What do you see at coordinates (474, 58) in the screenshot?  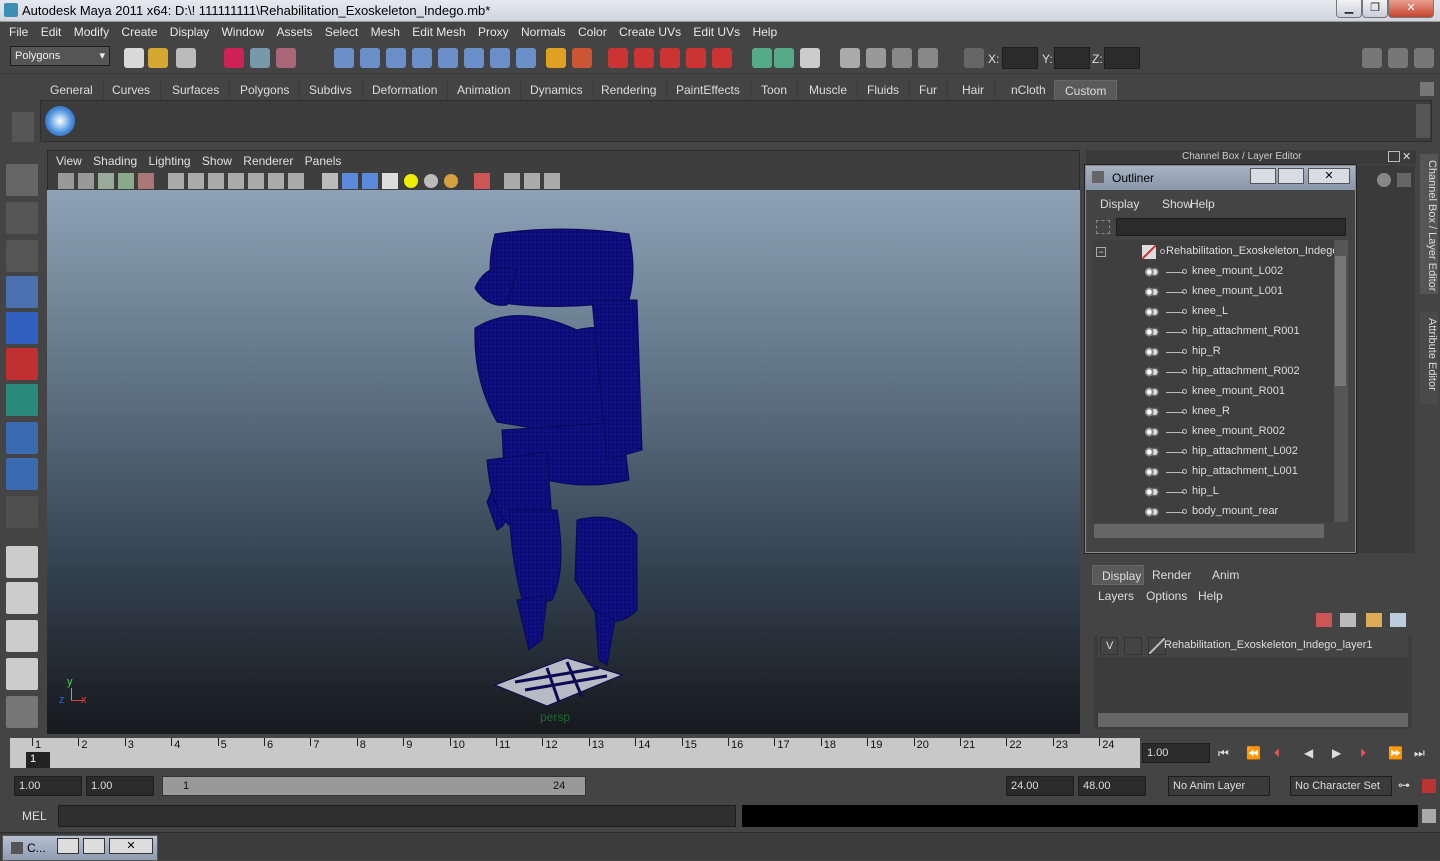 I see `history-icon` at bounding box center [474, 58].